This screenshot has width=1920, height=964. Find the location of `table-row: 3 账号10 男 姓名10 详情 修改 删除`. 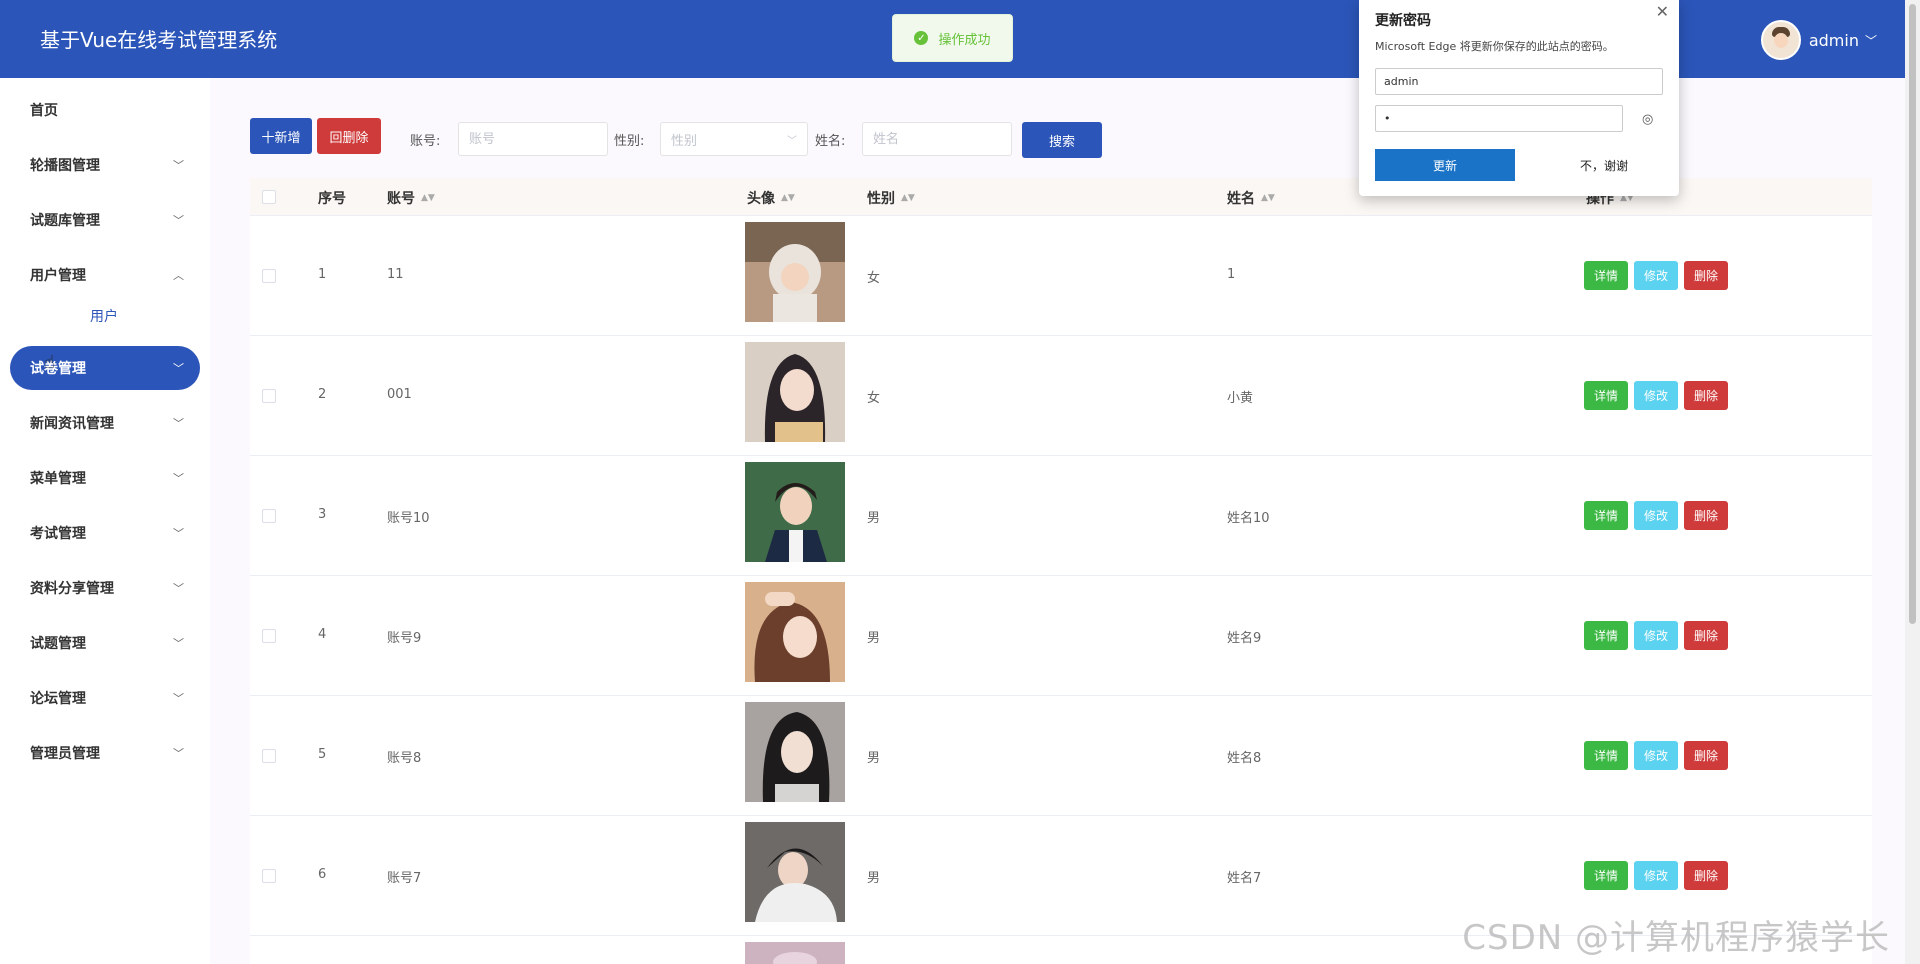

table-row: 3 账号10 男 姓名10 详情 修改 删除 is located at coordinates (1061, 516).